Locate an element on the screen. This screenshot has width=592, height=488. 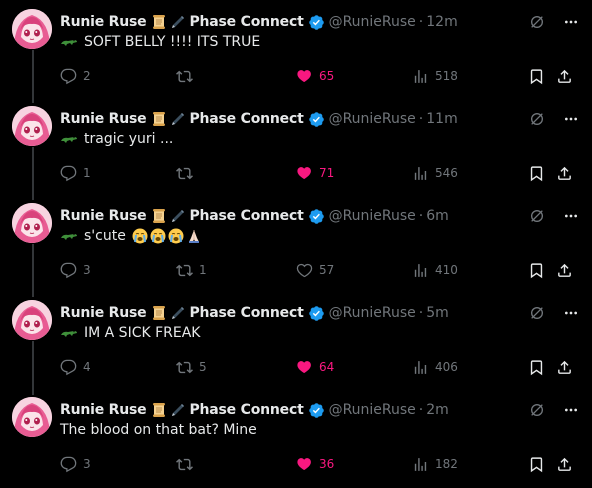
views-count: 182 is located at coordinates (446, 464).